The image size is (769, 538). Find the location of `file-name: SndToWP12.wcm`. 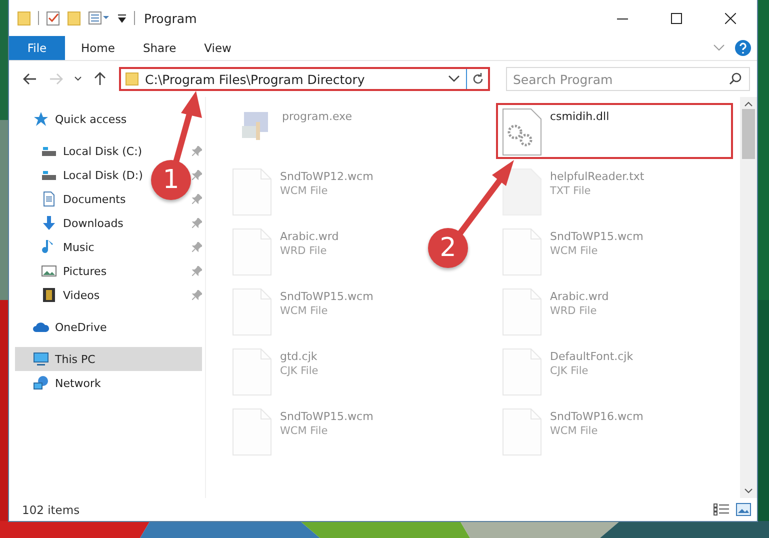

file-name: SndToWP12.wcm is located at coordinates (327, 176).